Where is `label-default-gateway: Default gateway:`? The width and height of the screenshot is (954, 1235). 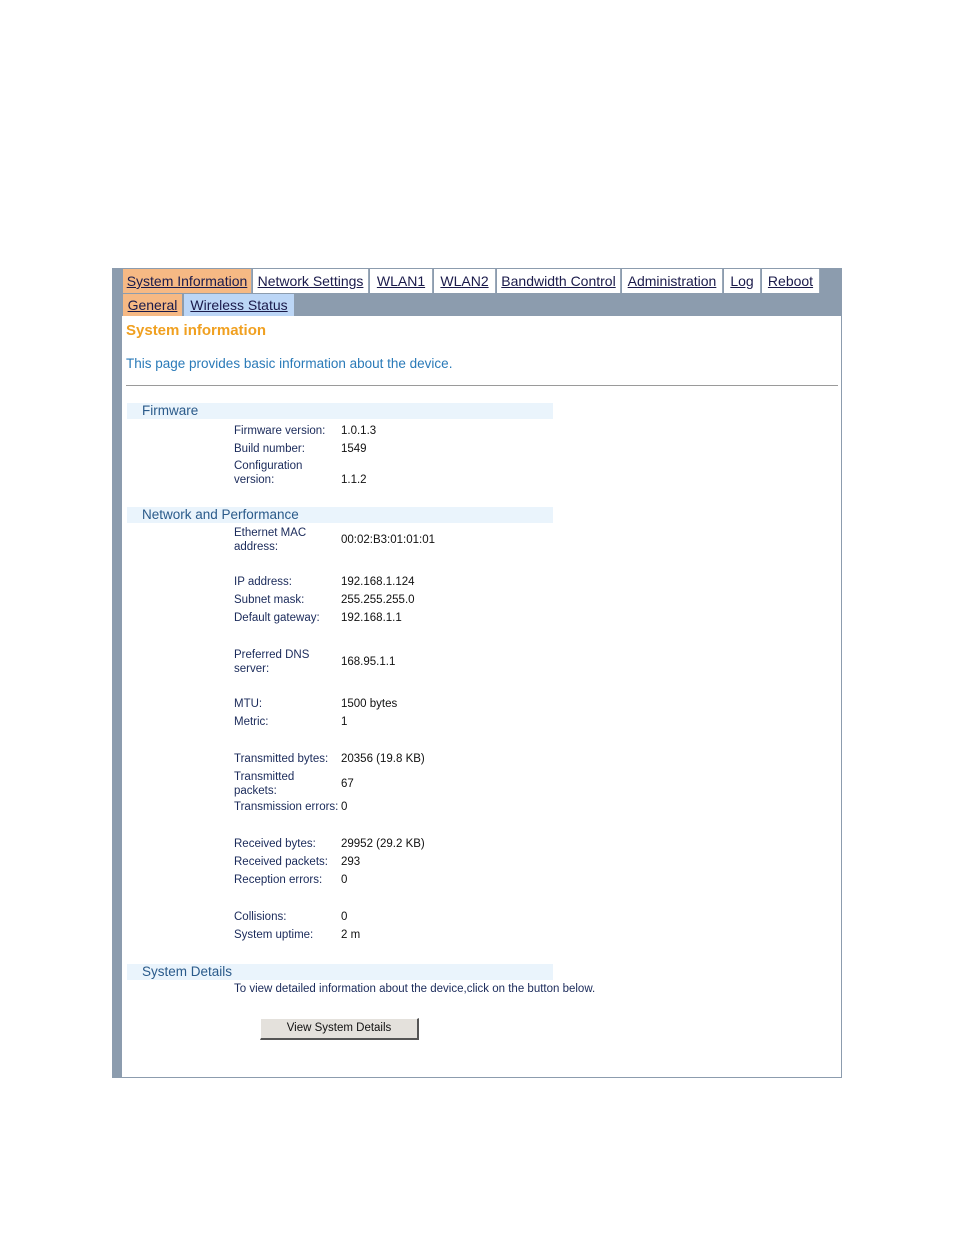
label-default-gateway: Default gateway: is located at coordinates (277, 618).